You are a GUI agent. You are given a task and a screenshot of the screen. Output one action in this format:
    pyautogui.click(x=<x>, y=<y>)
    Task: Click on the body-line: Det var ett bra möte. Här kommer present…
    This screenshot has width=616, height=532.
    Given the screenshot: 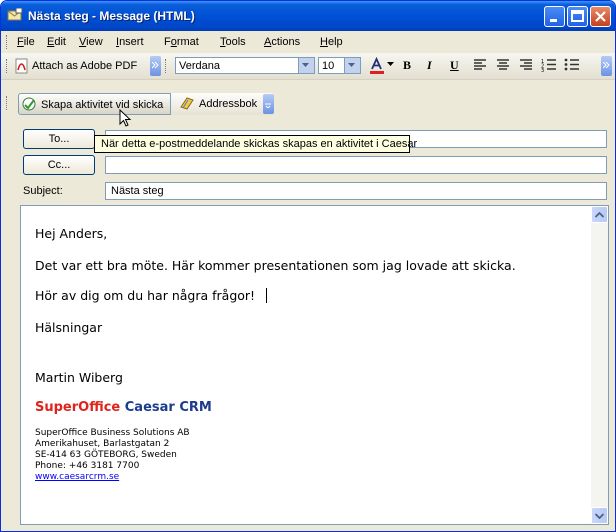 What is the action you would take?
    pyautogui.click(x=275, y=265)
    